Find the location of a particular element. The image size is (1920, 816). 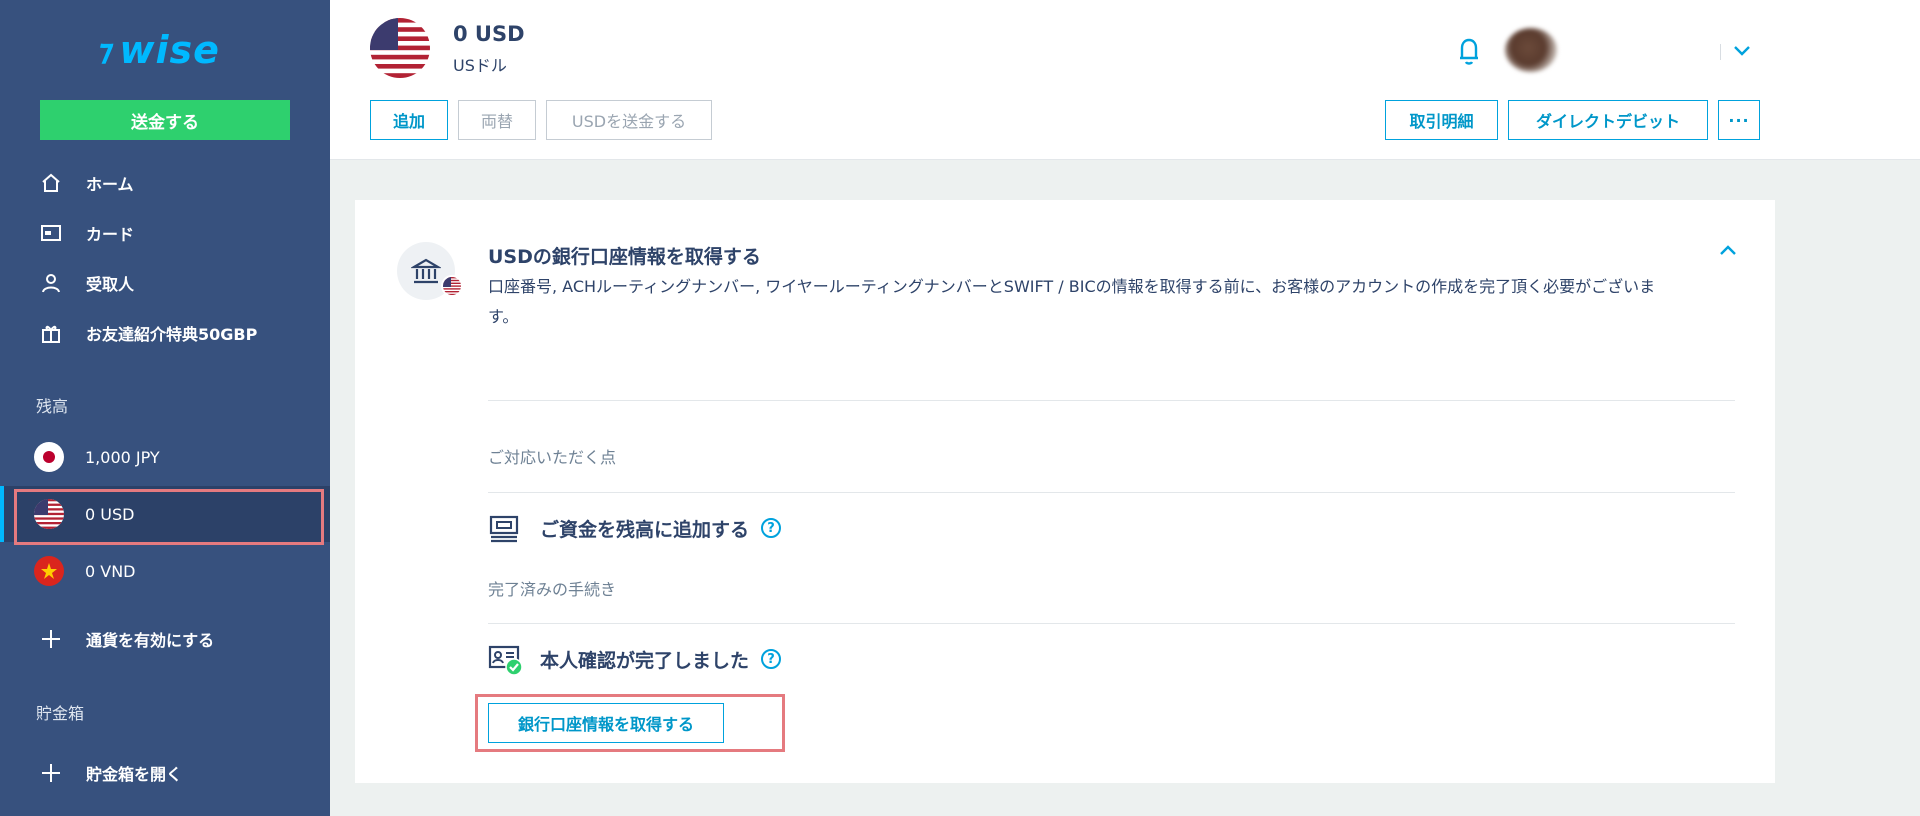

open-jar-label: 貯金箱を開く is located at coordinates (134, 774).